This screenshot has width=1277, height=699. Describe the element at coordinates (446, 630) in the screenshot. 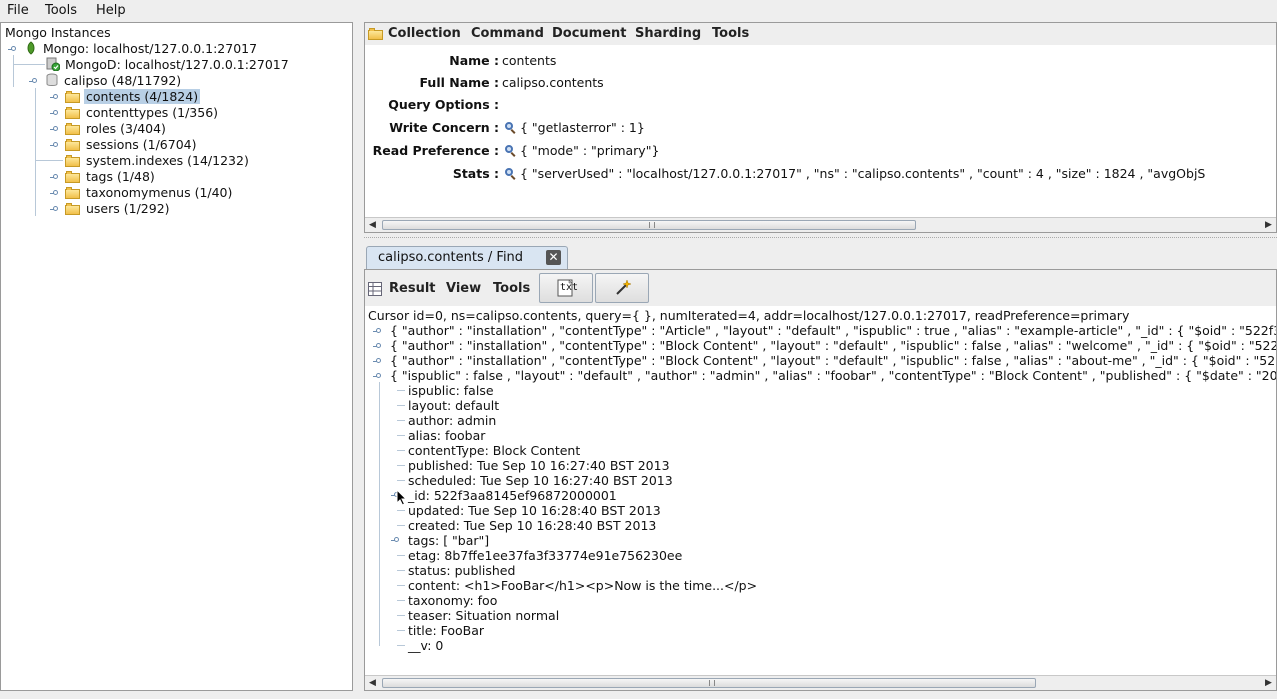

I see `field-row: title: FooBar` at that location.